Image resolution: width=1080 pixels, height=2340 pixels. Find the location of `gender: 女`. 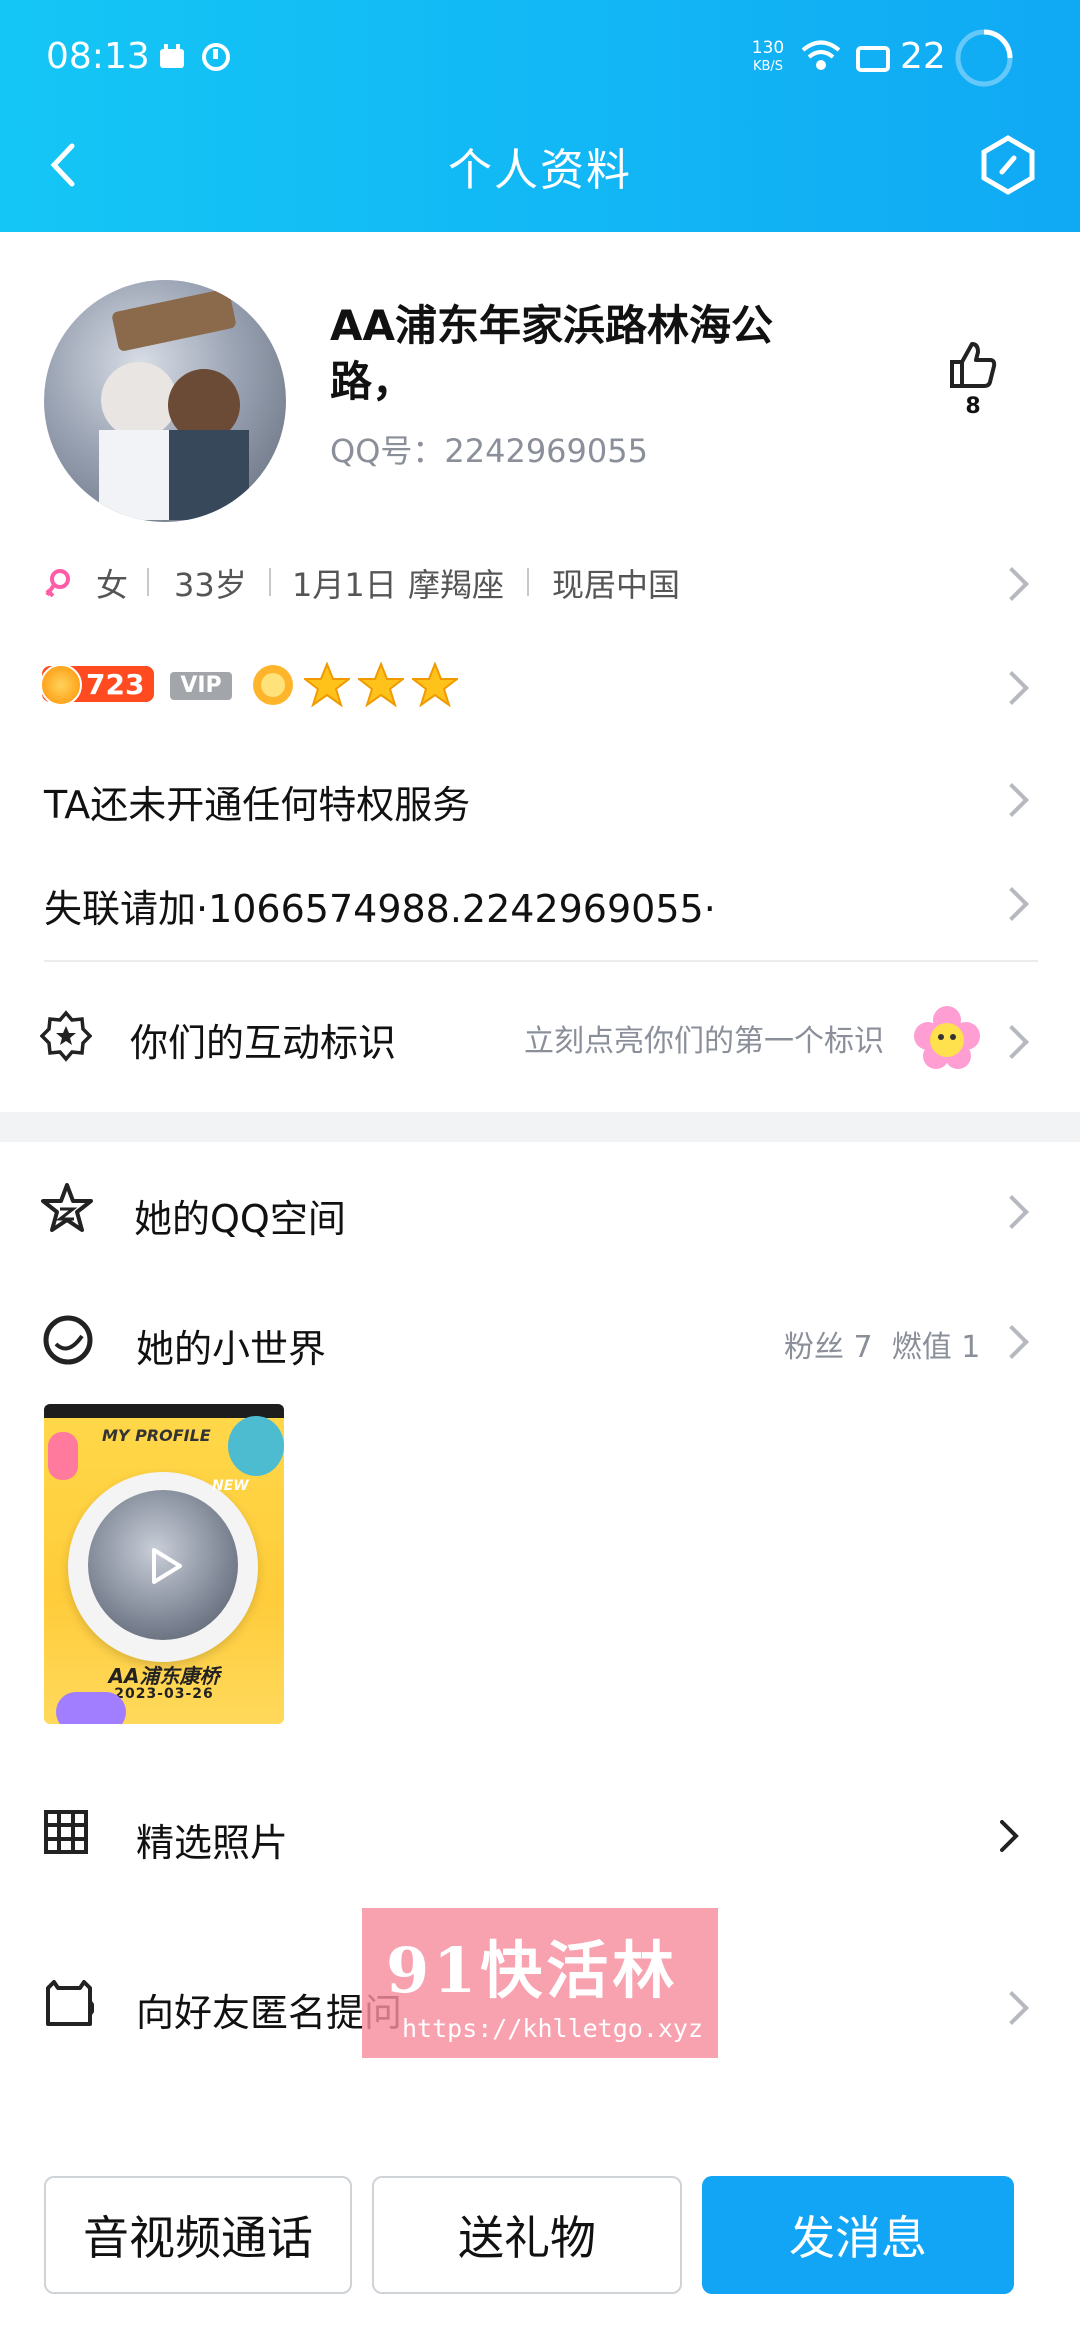

gender: 女 is located at coordinates (112, 585).